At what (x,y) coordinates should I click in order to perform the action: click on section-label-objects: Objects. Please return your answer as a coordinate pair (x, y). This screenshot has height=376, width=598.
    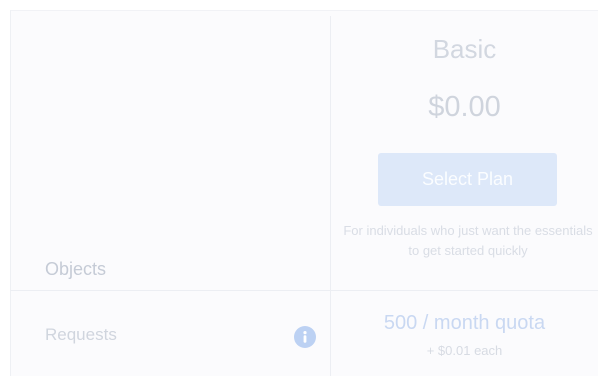
    Looking at the image, I should click on (76, 269).